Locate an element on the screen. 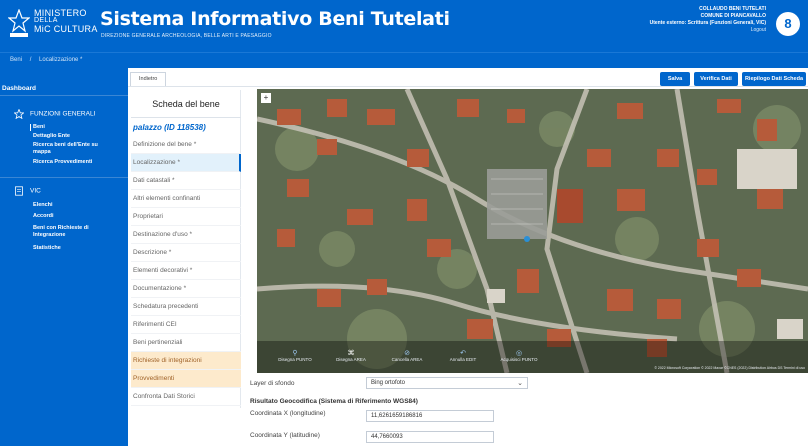 The image size is (808, 446). sidebar-item-accordi: Accordi is located at coordinates (43, 216).